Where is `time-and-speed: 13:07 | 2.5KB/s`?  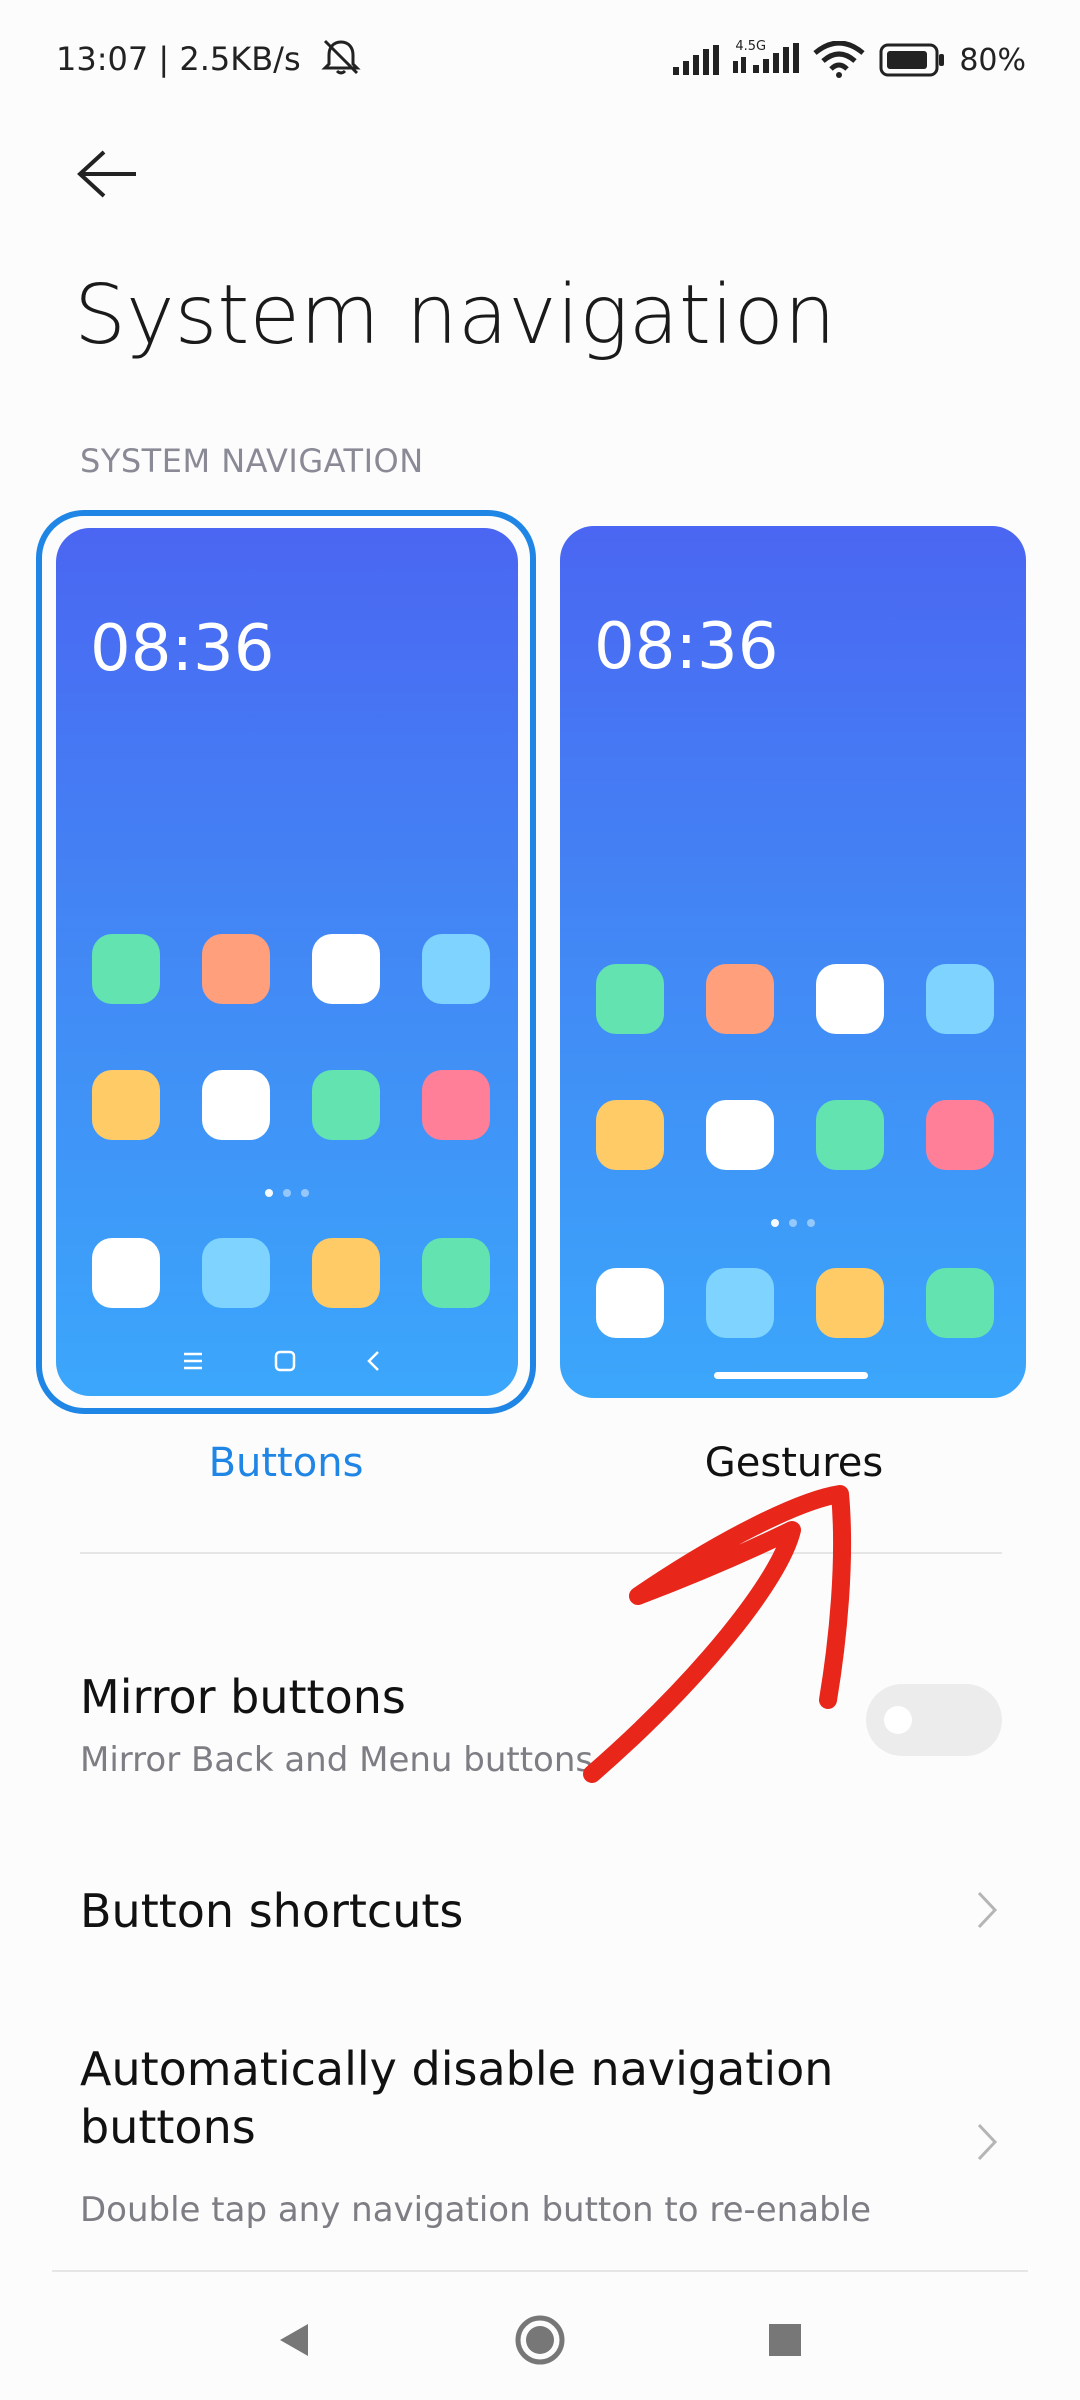
time-and-speed: 13:07 | 2.5KB/s is located at coordinates (178, 59).